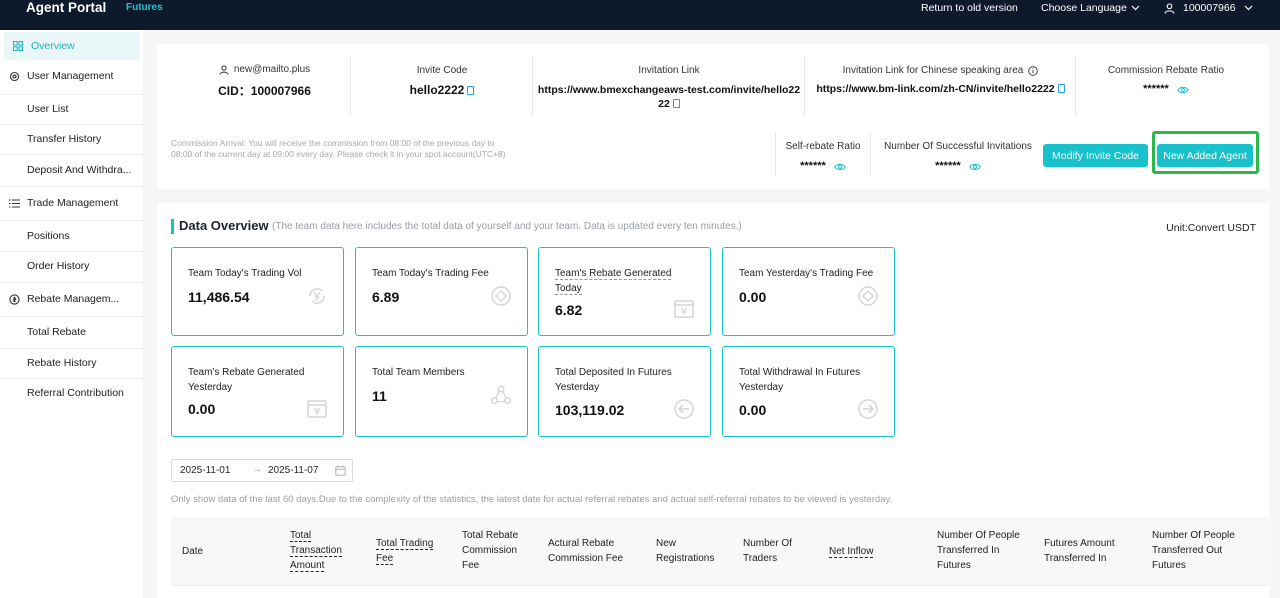  Describe the element at coordinates (14, 299) in the screenshot. I see `coin-icon` at that location.